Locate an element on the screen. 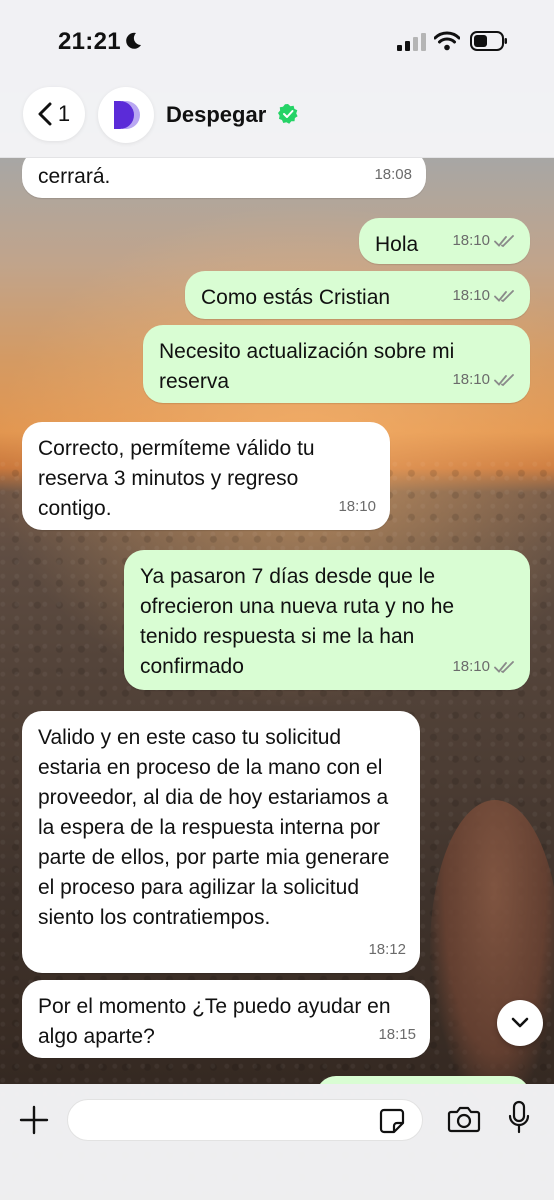 The image size is (554, 1200). contact-name: Despegar is located at coordinates (216, 115).